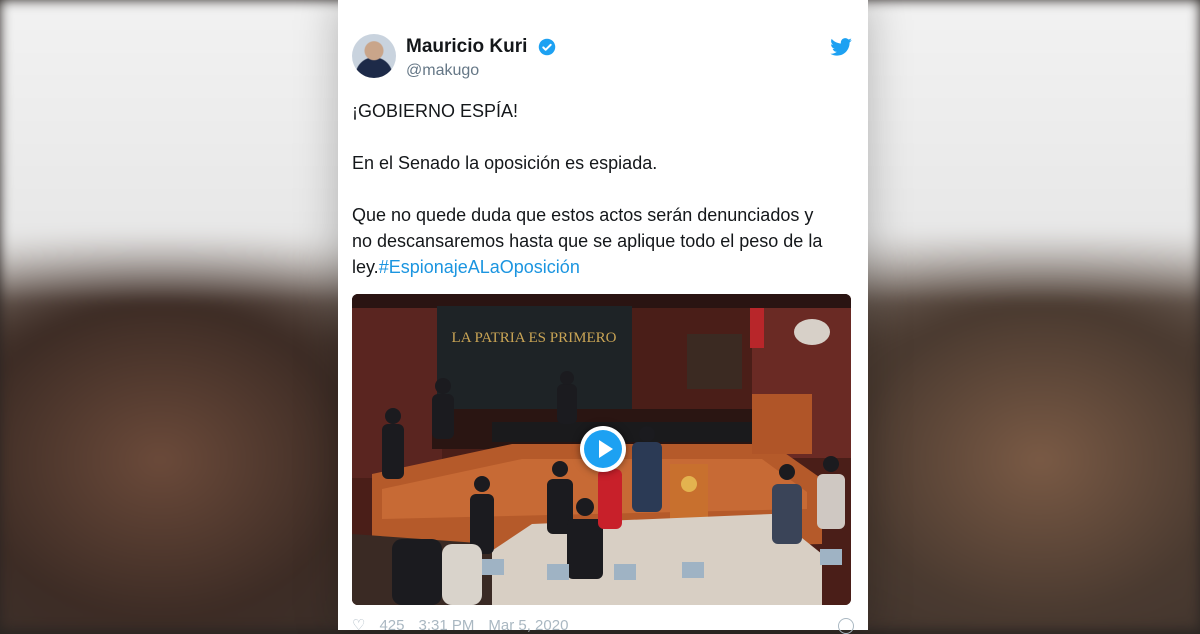 The width and height of the screenshot is (1200, 634). Describe the element at coordinates (374, 56) in the screenshot. I see `avatar` at that location.